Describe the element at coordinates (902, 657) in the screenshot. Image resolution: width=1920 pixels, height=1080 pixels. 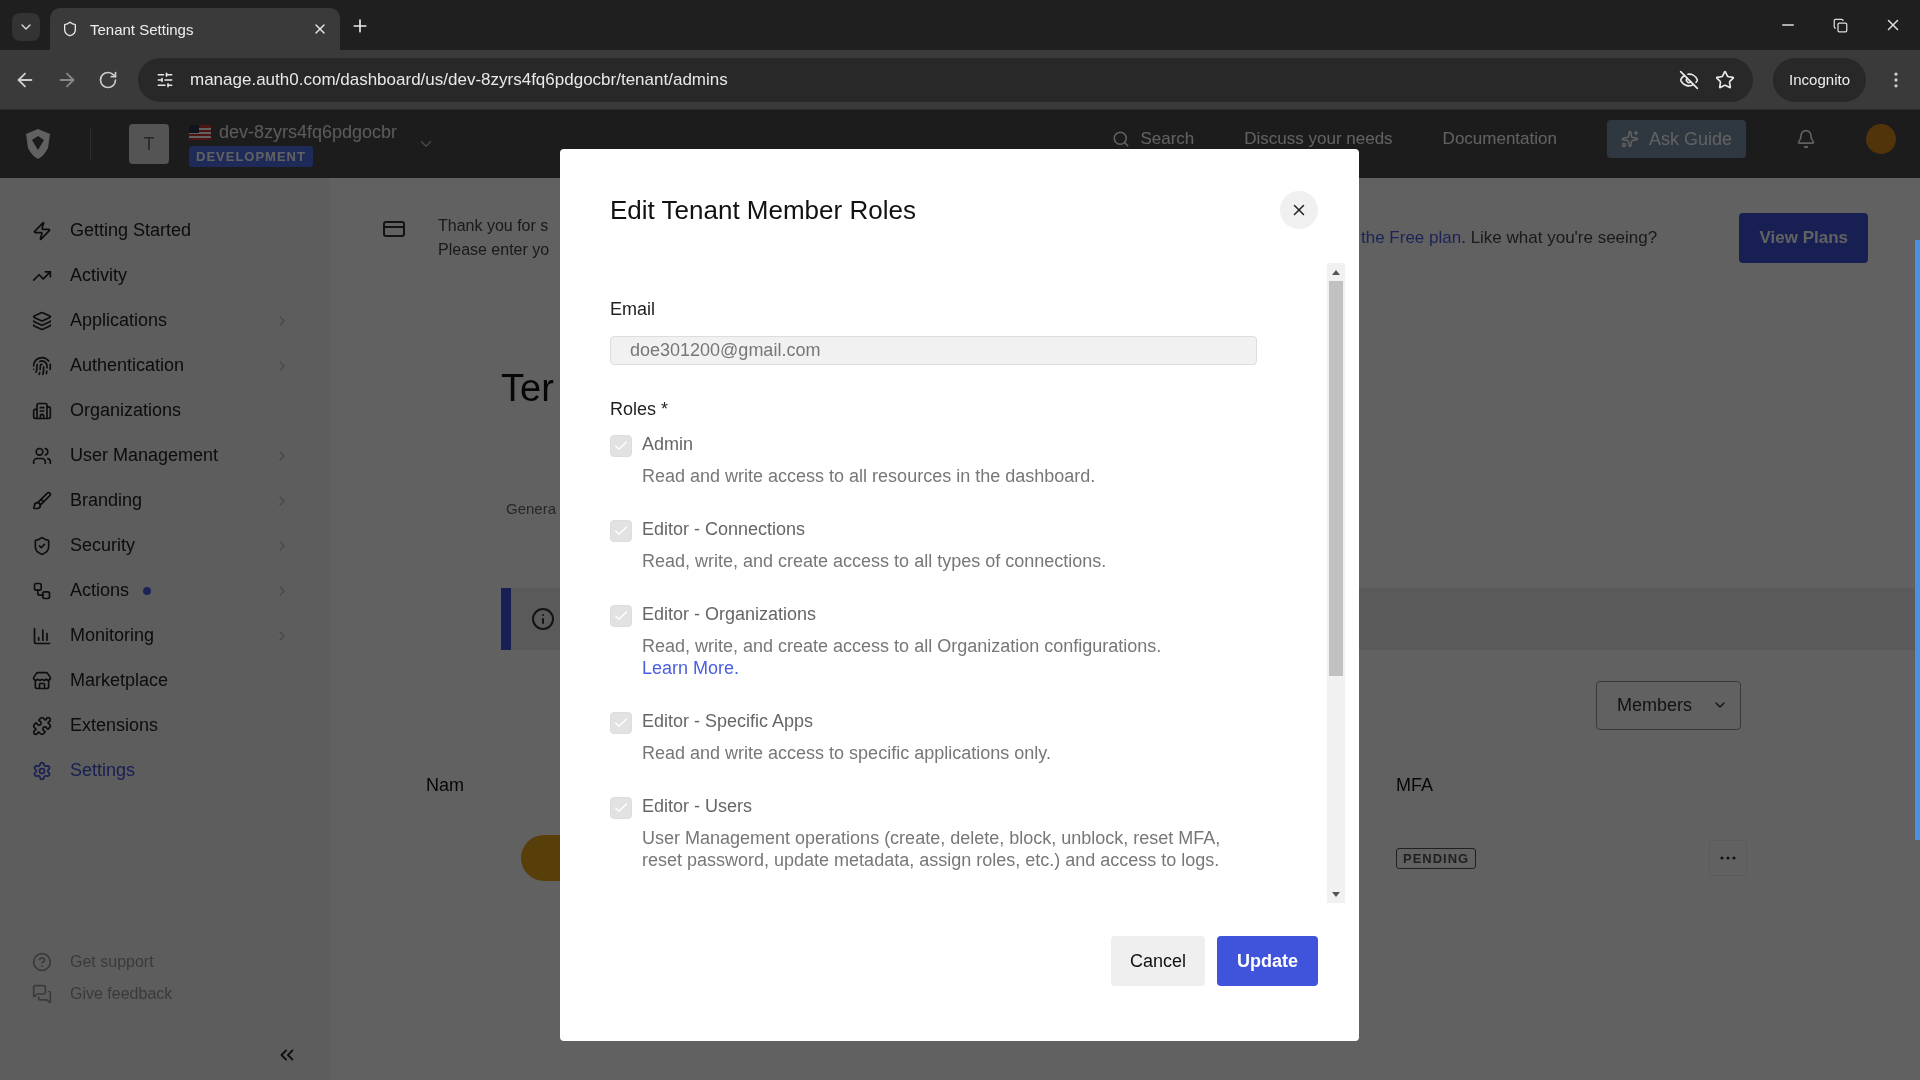
I see `role-description: Read, write, and create access to all Organization configurations. Learn More.` at that location.